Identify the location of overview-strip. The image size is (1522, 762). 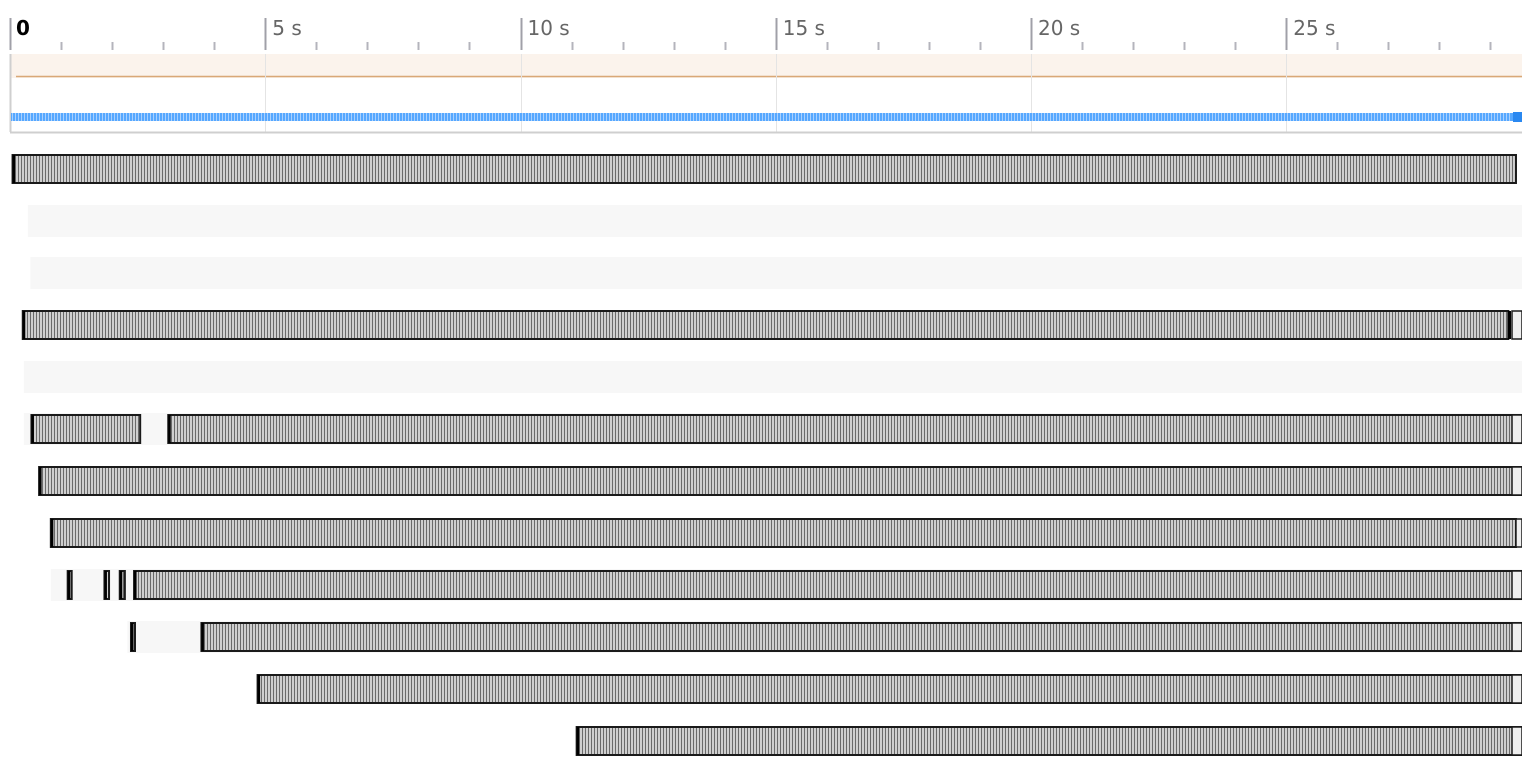
(765, 94).